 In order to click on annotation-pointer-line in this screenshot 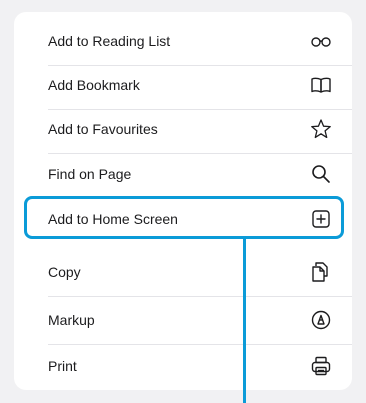, I will do `click(244, 321)`.